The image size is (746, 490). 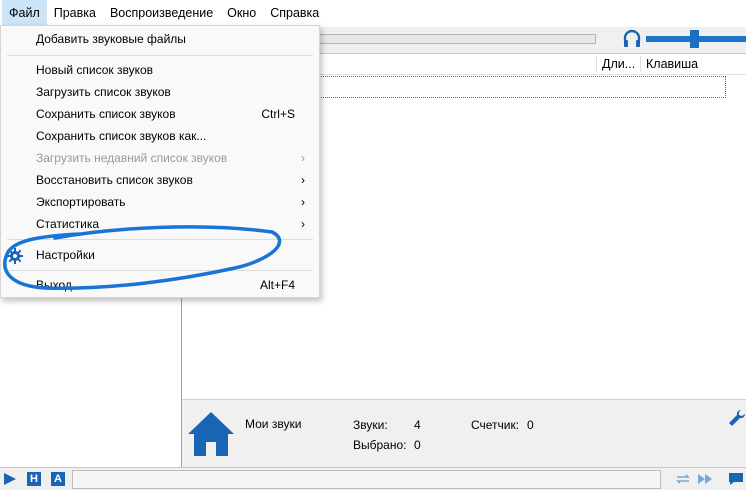 I want to click on volume-slider-thumb, so click(x=694, y=39).